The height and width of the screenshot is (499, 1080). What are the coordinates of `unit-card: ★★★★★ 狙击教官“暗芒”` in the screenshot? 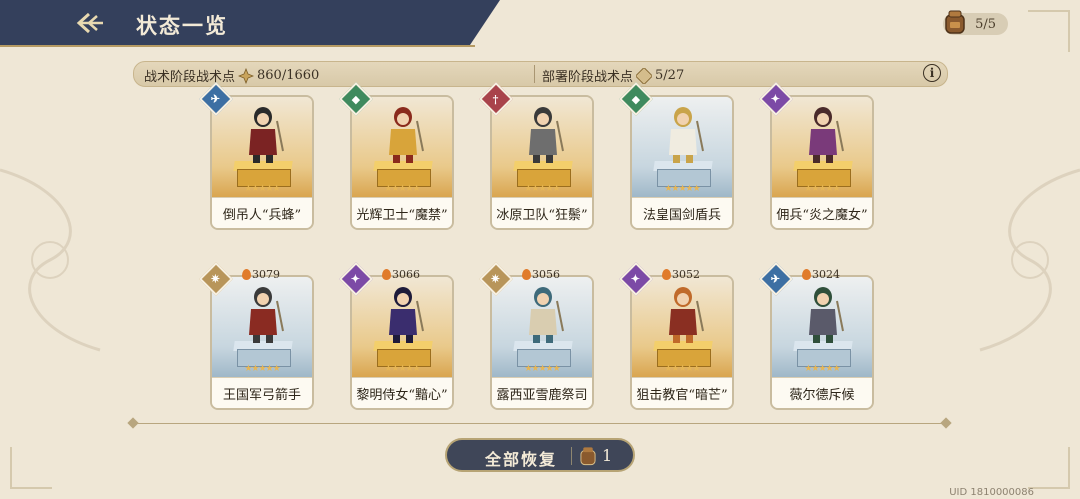 It's located at (682, 342).